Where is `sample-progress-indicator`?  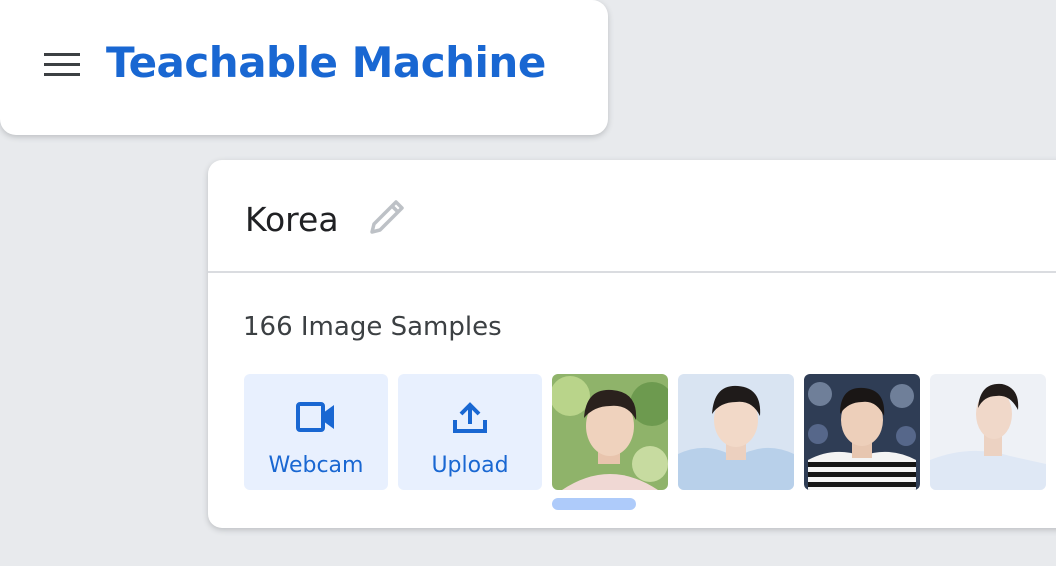 sample-progress-indicator is located at coordinates (594, 504).